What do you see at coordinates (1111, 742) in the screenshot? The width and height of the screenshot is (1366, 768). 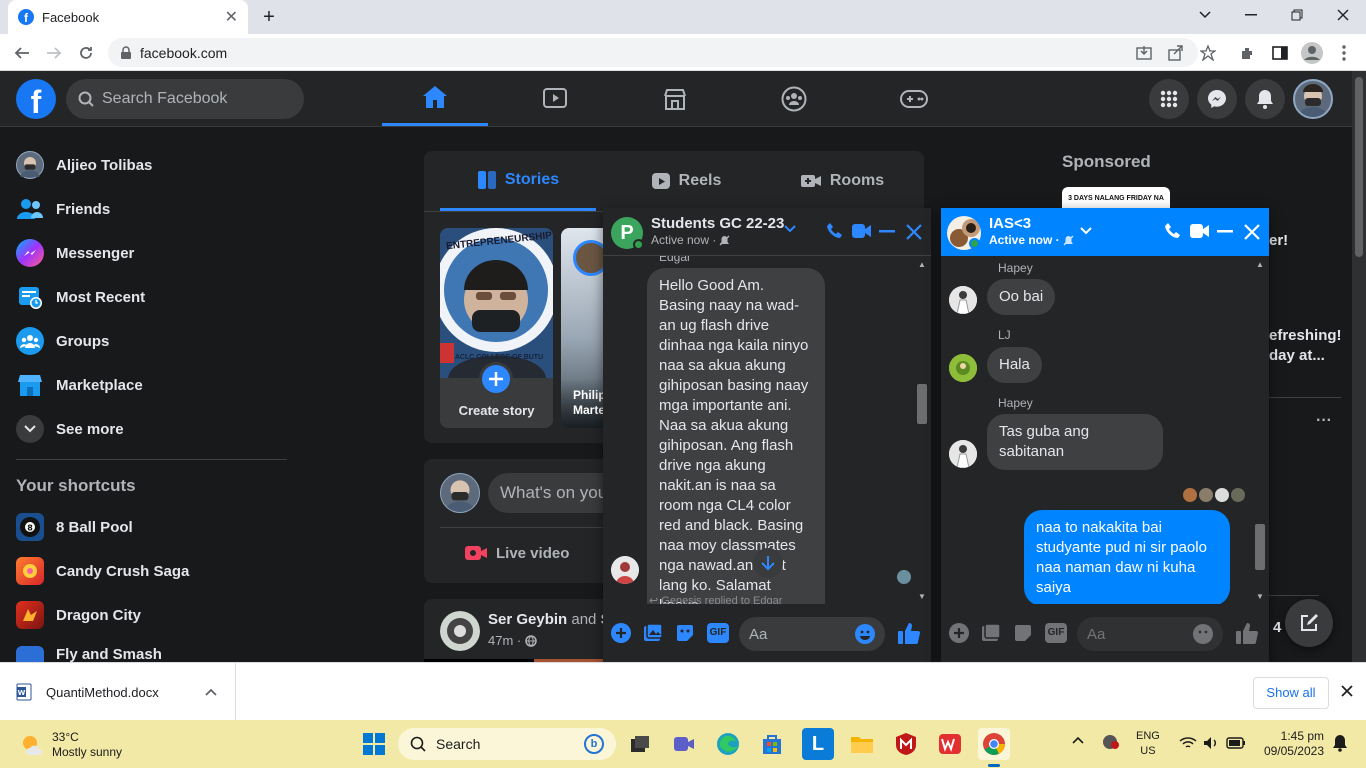 I see `antivirus-tray-icon` at bounding box center [1111, 742].